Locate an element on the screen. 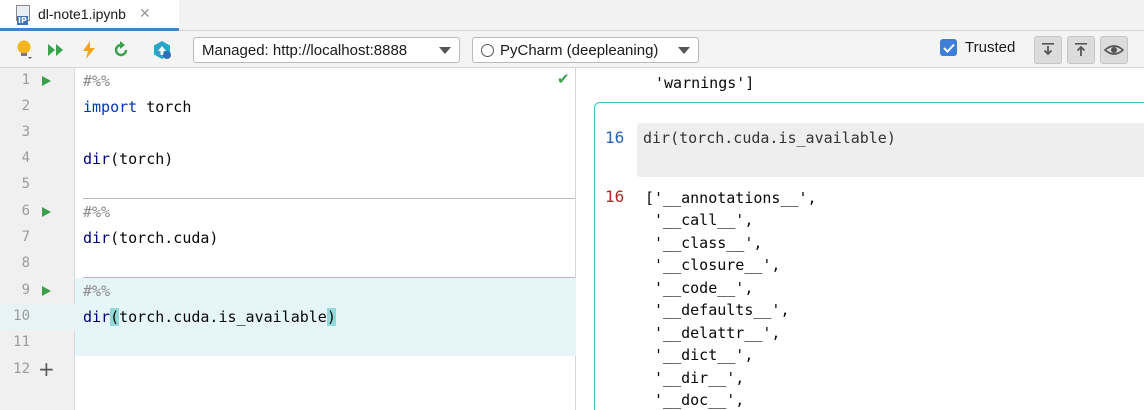  line-number: 1 is located at coordinates (25, 80).